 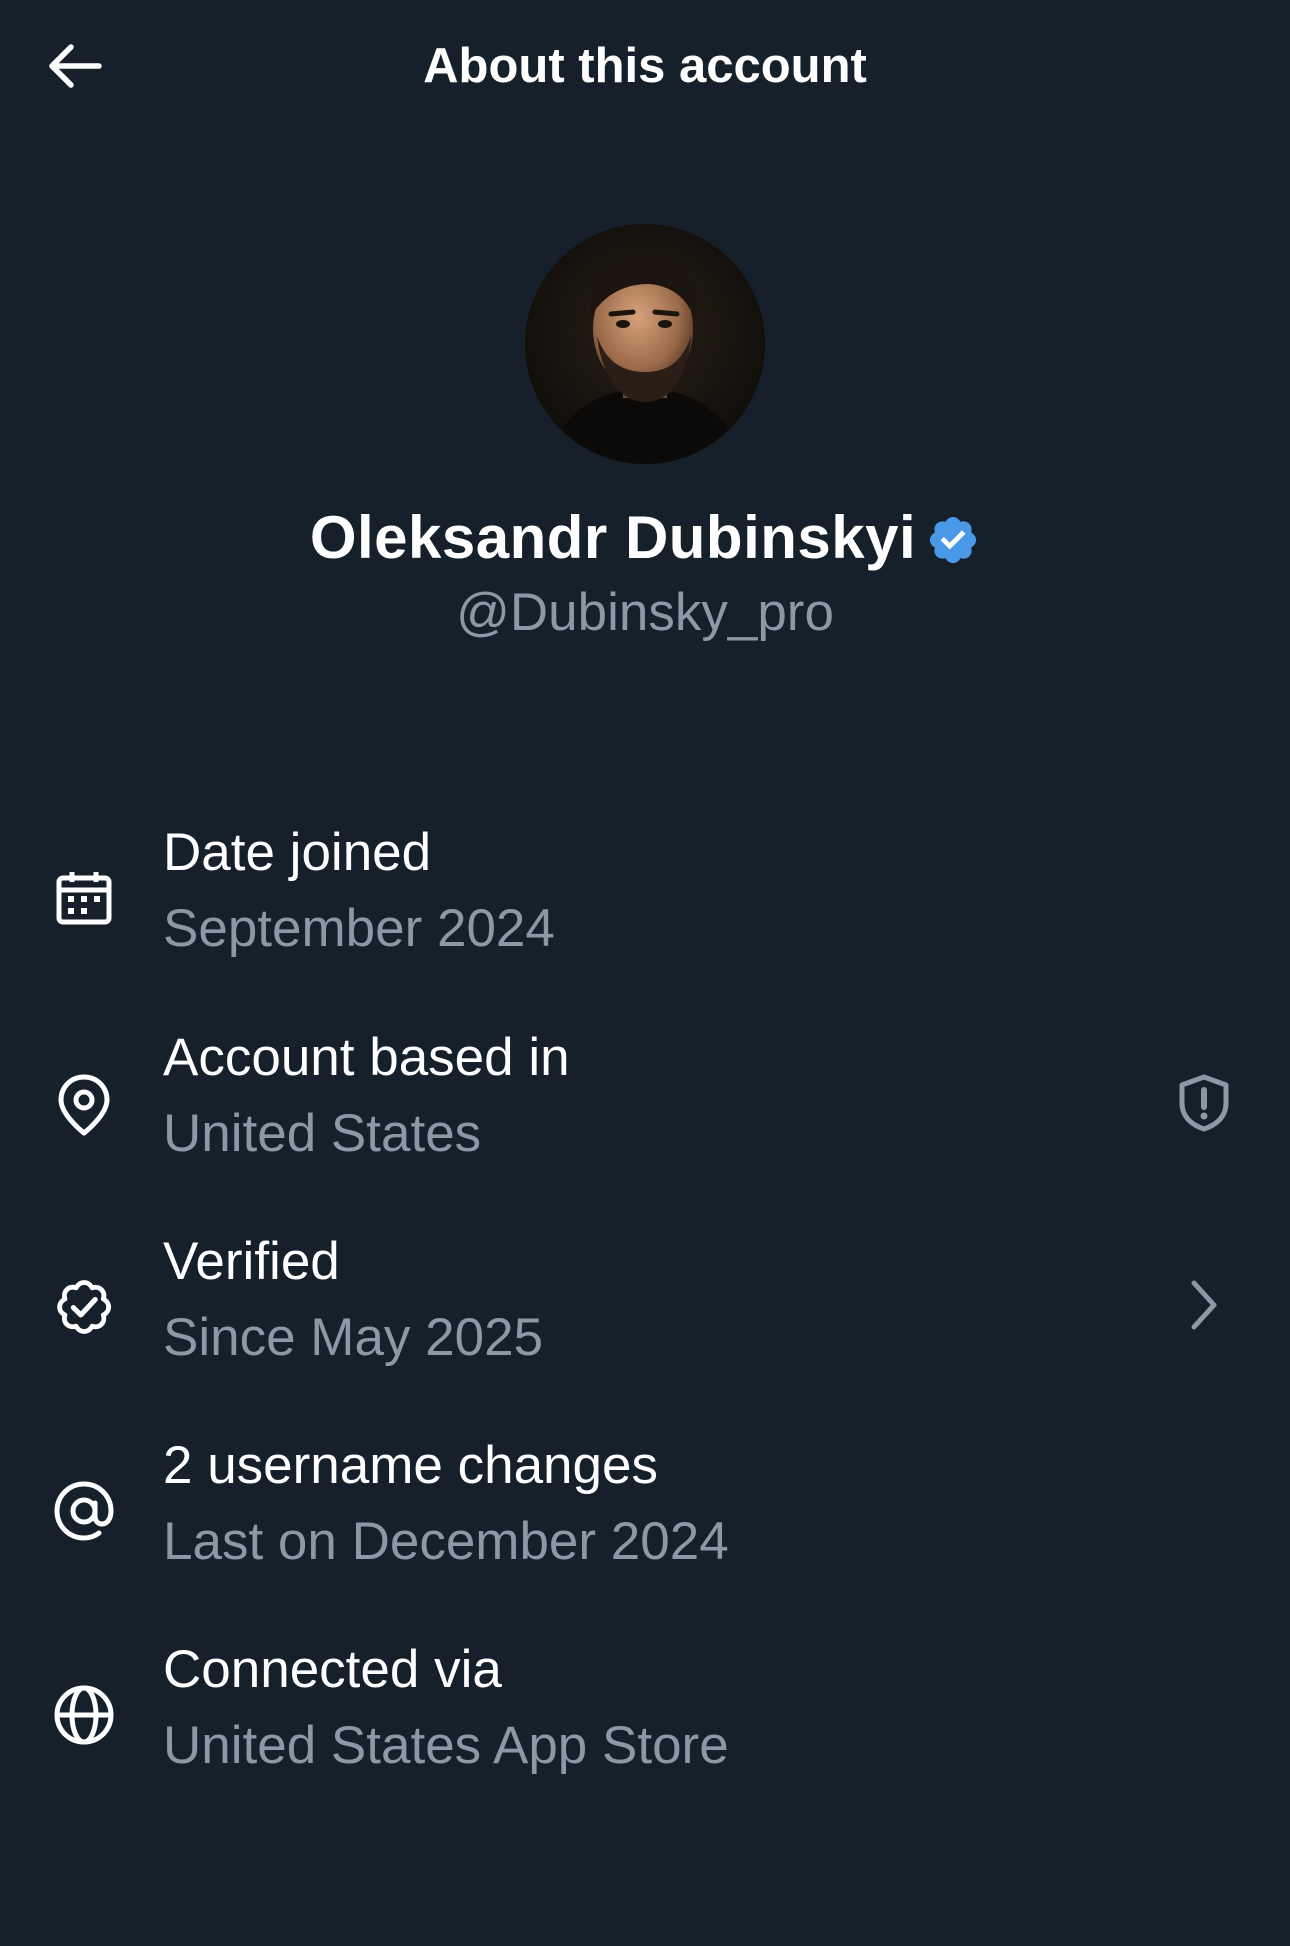 What do you see at coordinates (645, 910) in the screenshot?
I see `date-joined-row: Date joined September 2024` at bounding box center [645, 910].